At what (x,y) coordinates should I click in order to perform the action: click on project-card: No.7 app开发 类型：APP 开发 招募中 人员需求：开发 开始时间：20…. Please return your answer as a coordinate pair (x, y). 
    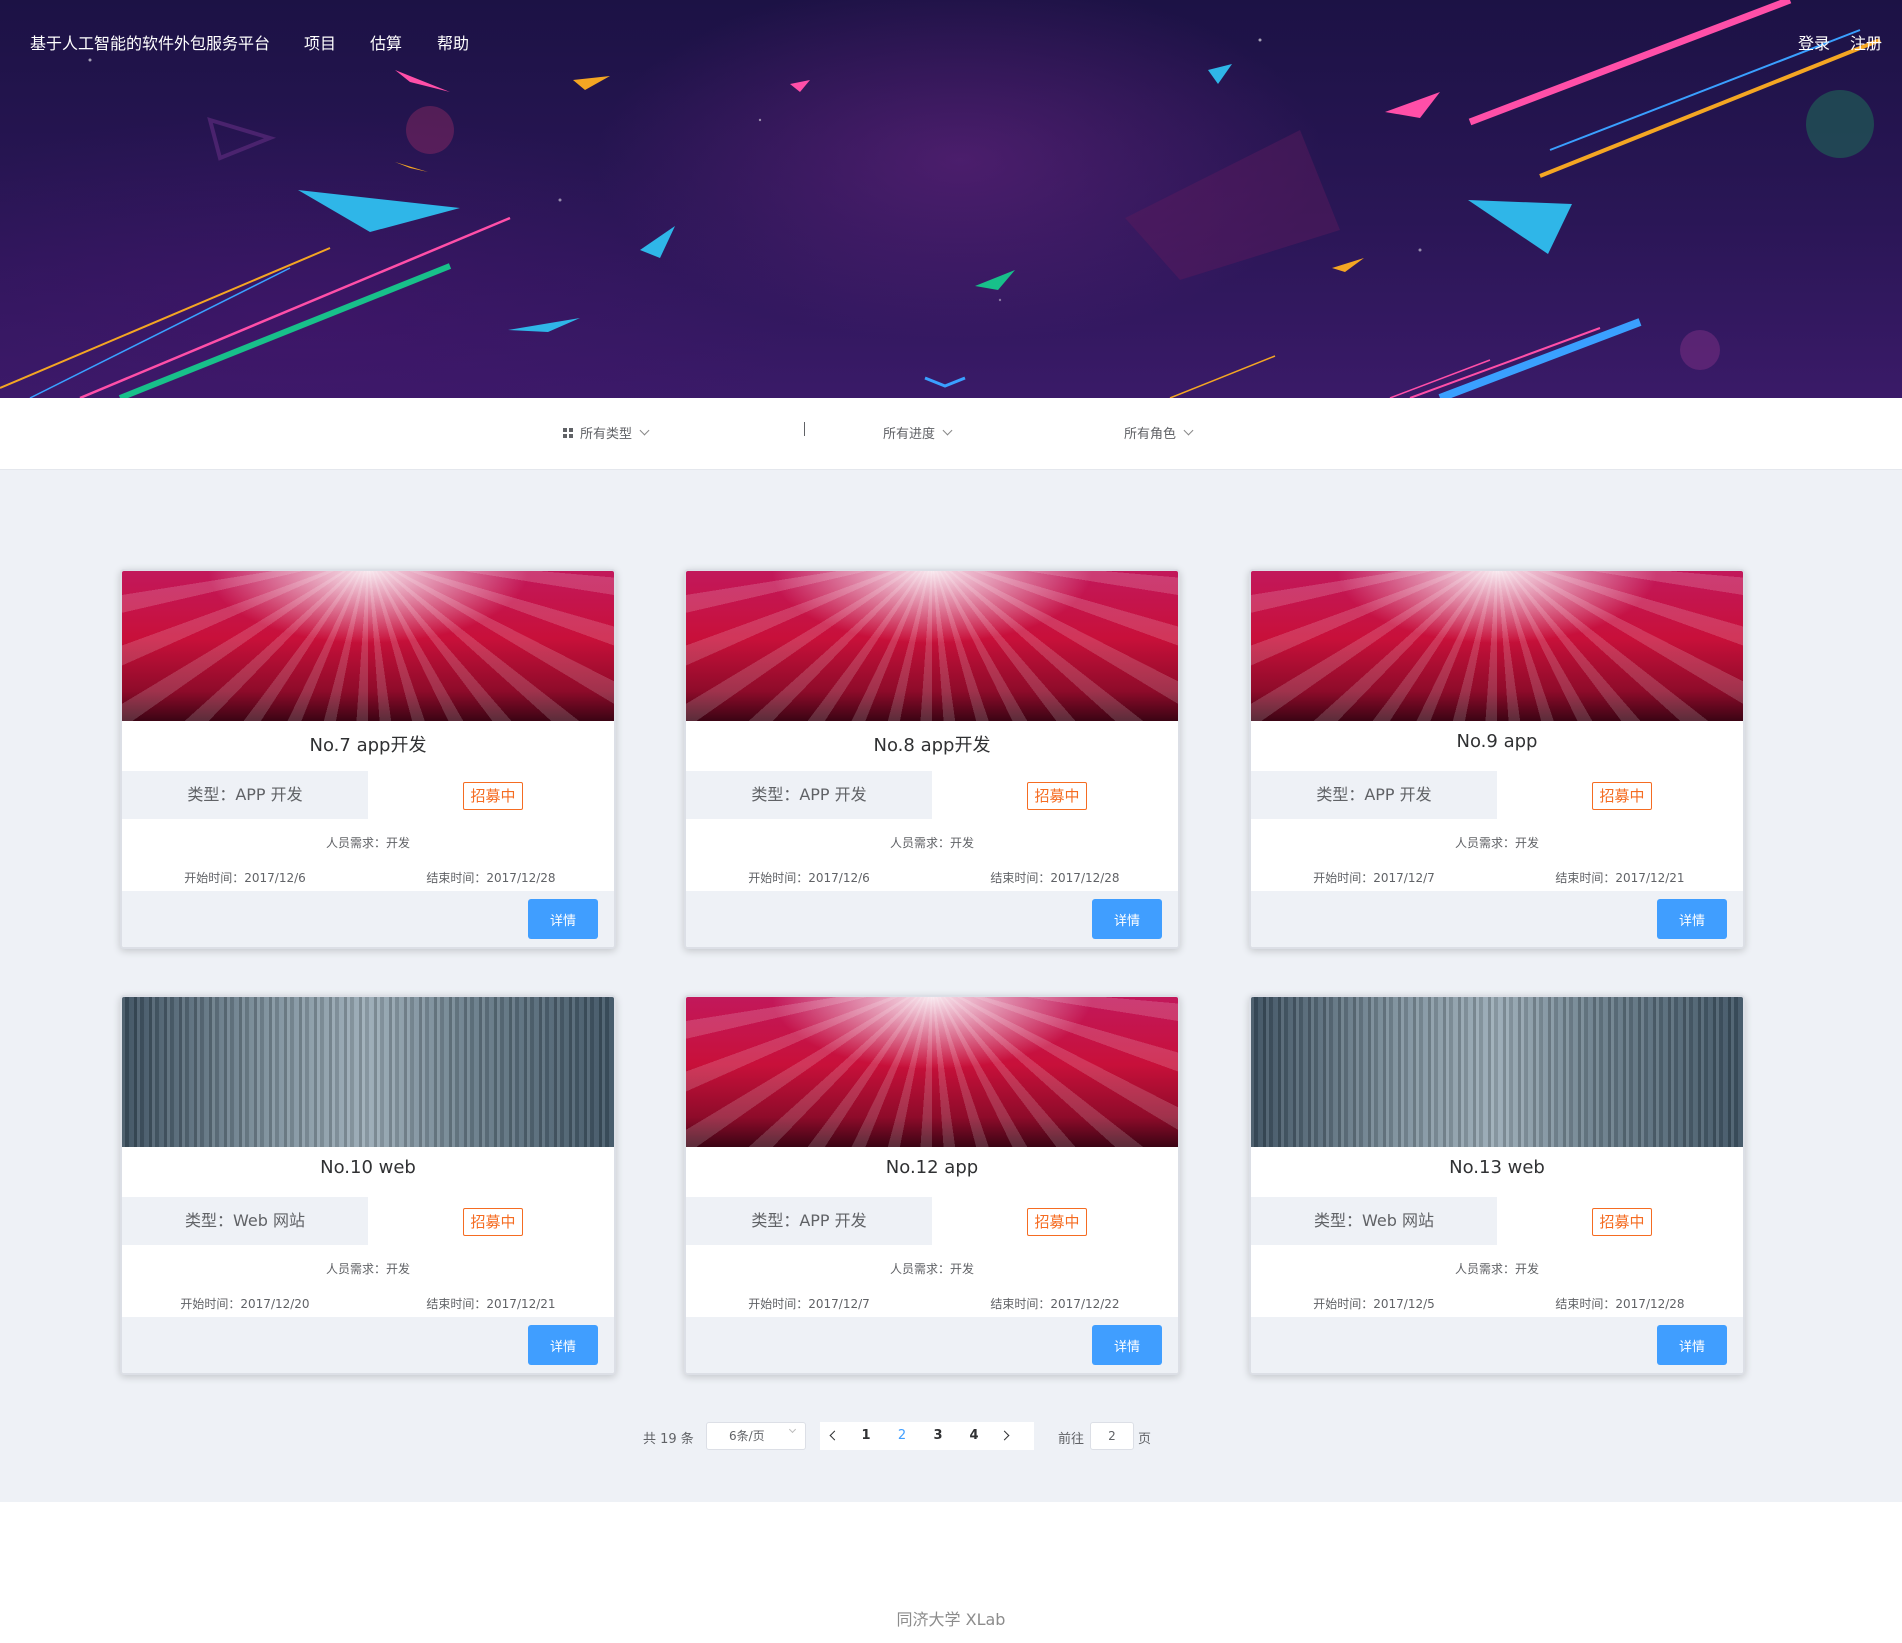
    Looking at the image, I should click on (368, 759).